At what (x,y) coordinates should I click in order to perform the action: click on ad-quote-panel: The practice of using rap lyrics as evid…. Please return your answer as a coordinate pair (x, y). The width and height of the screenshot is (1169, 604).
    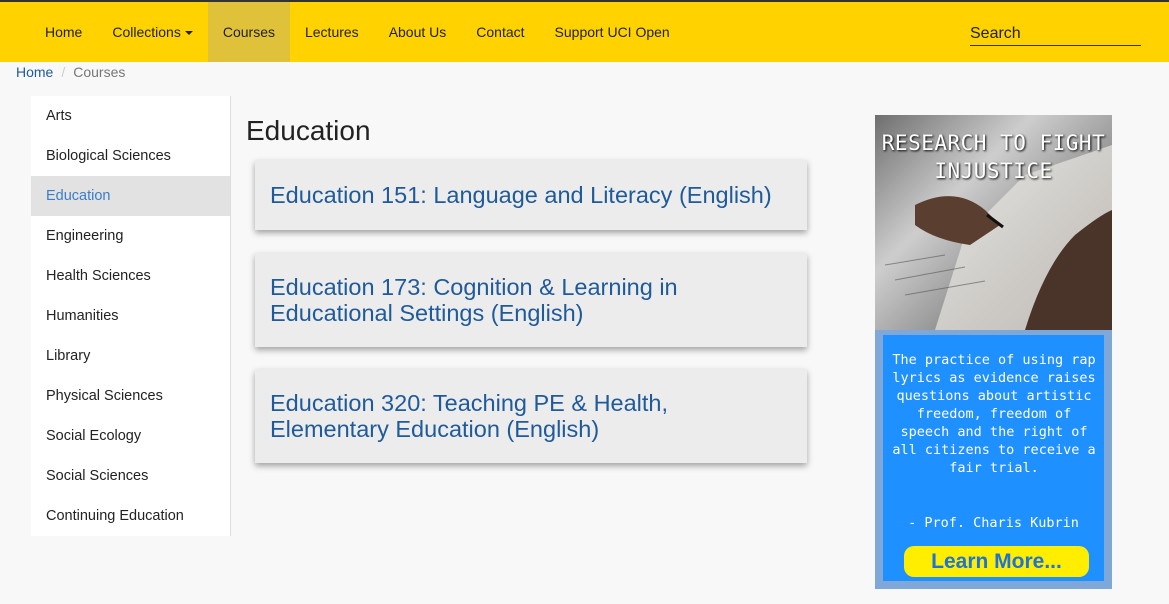
    Looking at the image, I should click on (993, 459).